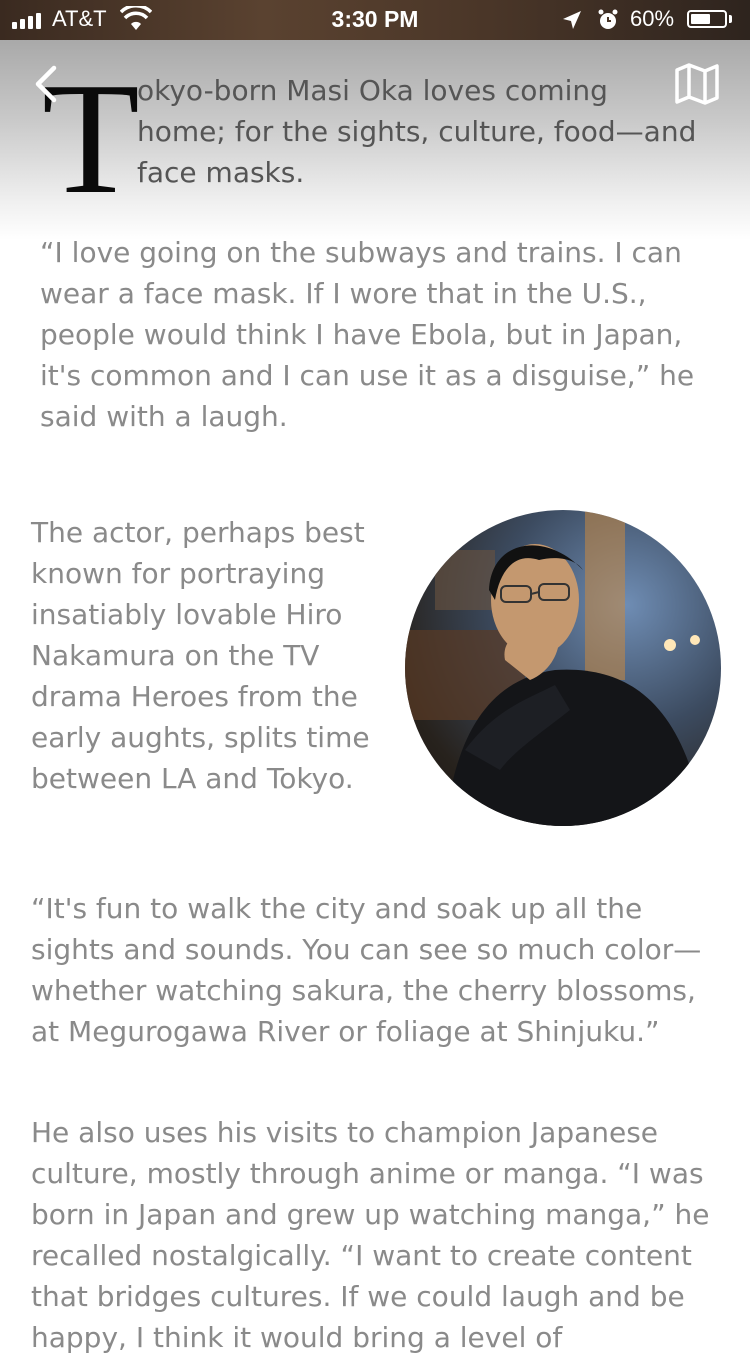 Image resolution: width=750 pixels, height=1358 pixels. I want to click on location-arrow-icon, so click(572, 20).